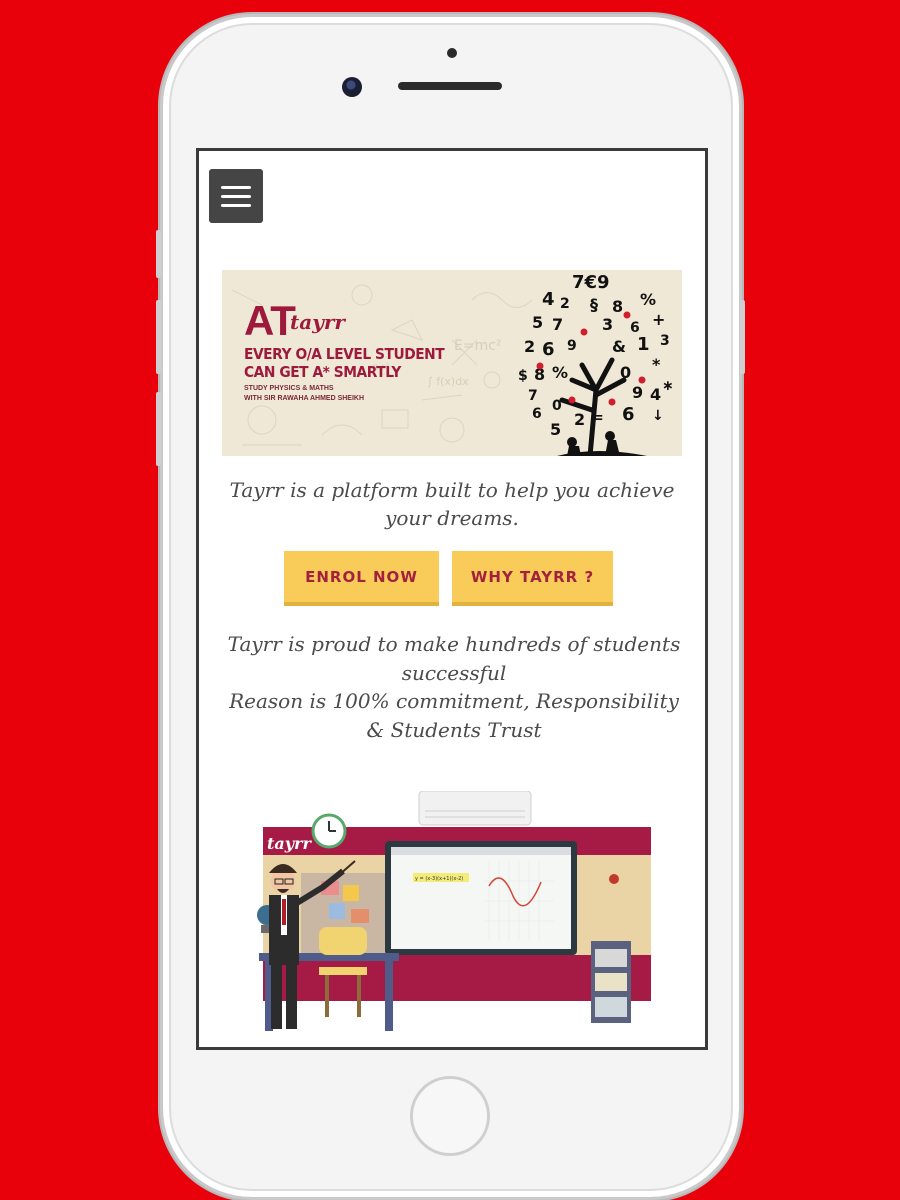  What do you see at coordinates (450, 86) in the screenshot?
I see `phone-speaker` at bounding box center [450, 86].